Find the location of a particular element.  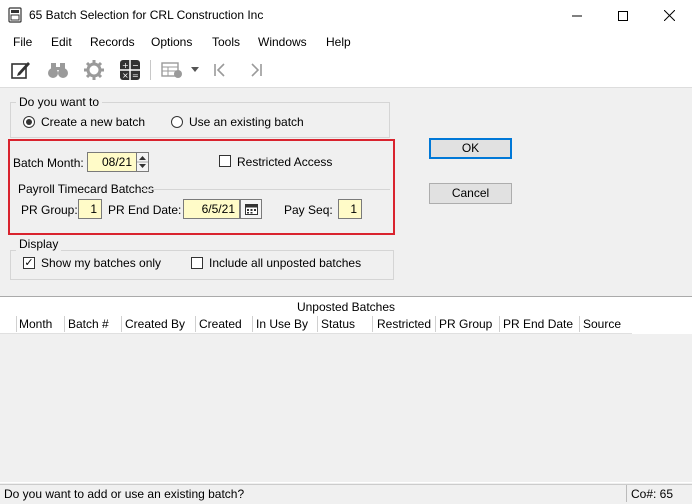

pr-group-field: 1 is located at coordinates (90, 209).